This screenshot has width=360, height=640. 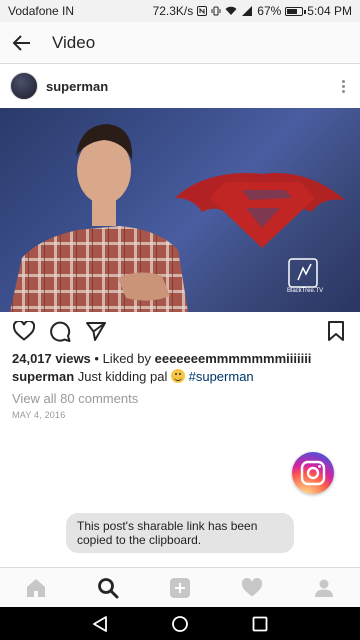 What do you see at coordinates (202, 11) in the screenshot?
I see `nfc-icon` at bounding box center [202, 11].